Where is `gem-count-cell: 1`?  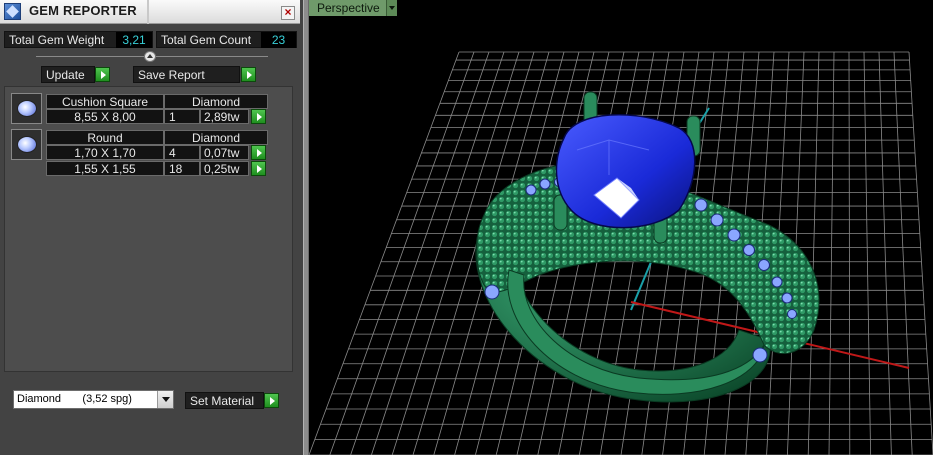 gem-count-cell: 1 is located at coordinates (182, 116).